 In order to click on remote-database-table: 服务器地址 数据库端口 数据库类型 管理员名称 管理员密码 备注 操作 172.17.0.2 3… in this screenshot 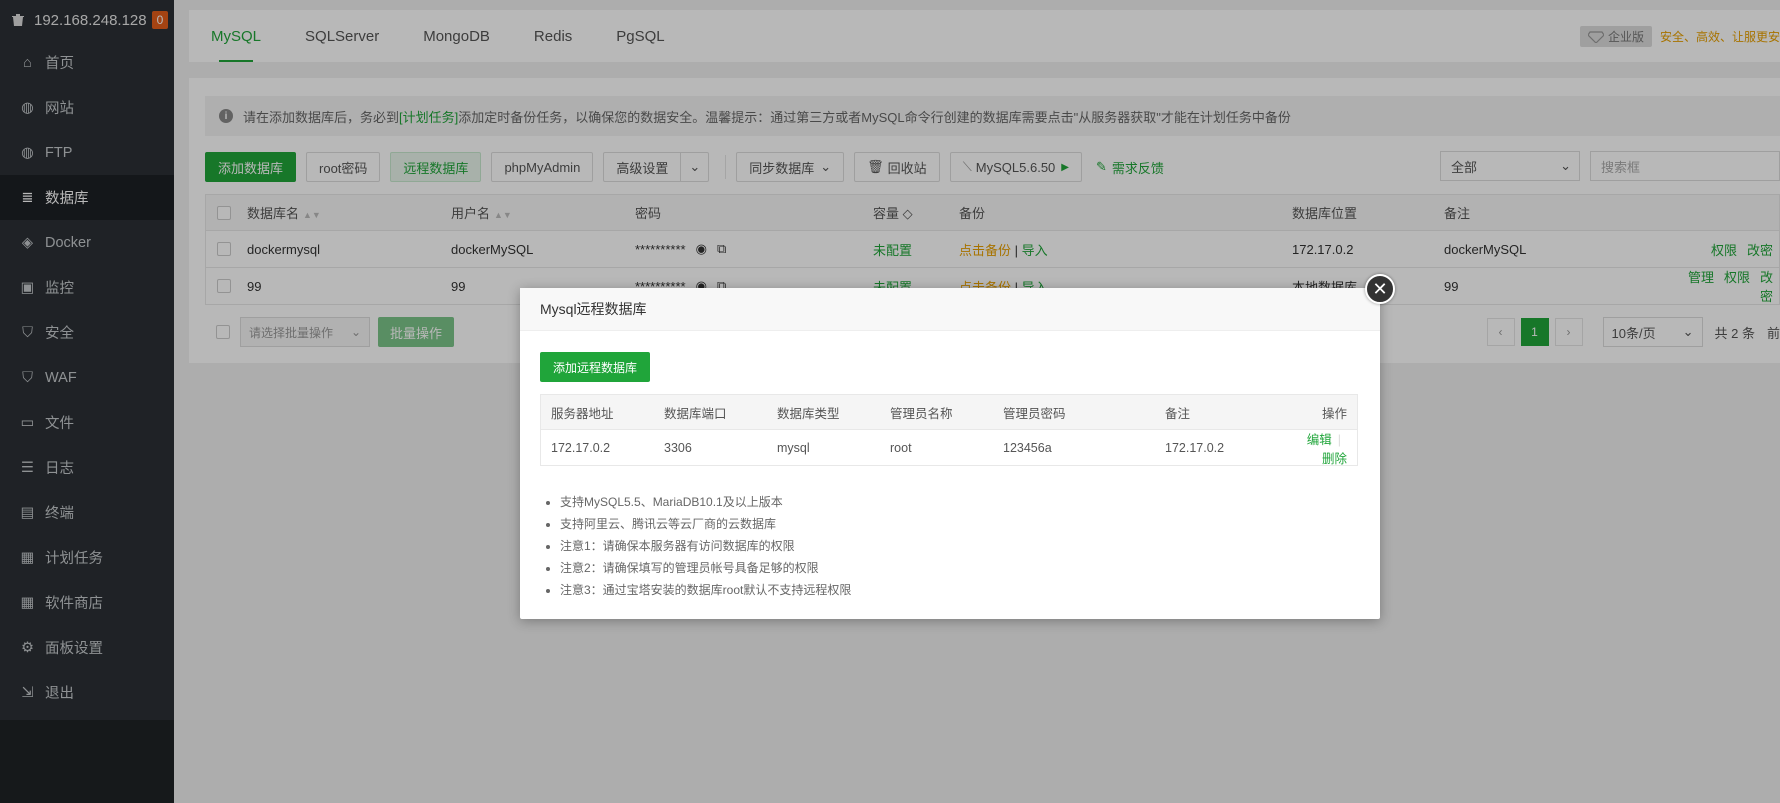, I will do `click(949, 430)`.